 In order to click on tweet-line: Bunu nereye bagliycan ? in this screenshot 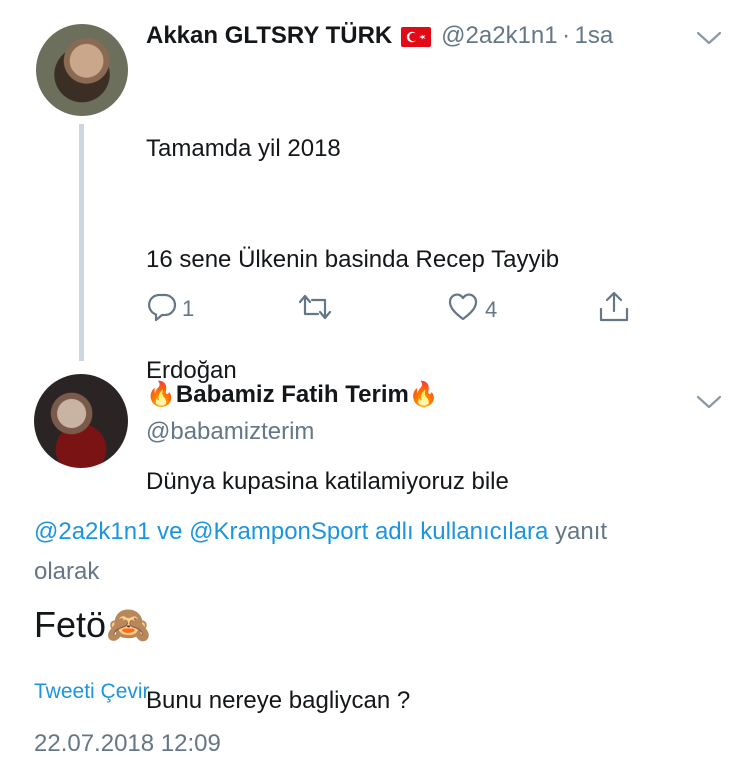, I will do `click(278, 700)`.